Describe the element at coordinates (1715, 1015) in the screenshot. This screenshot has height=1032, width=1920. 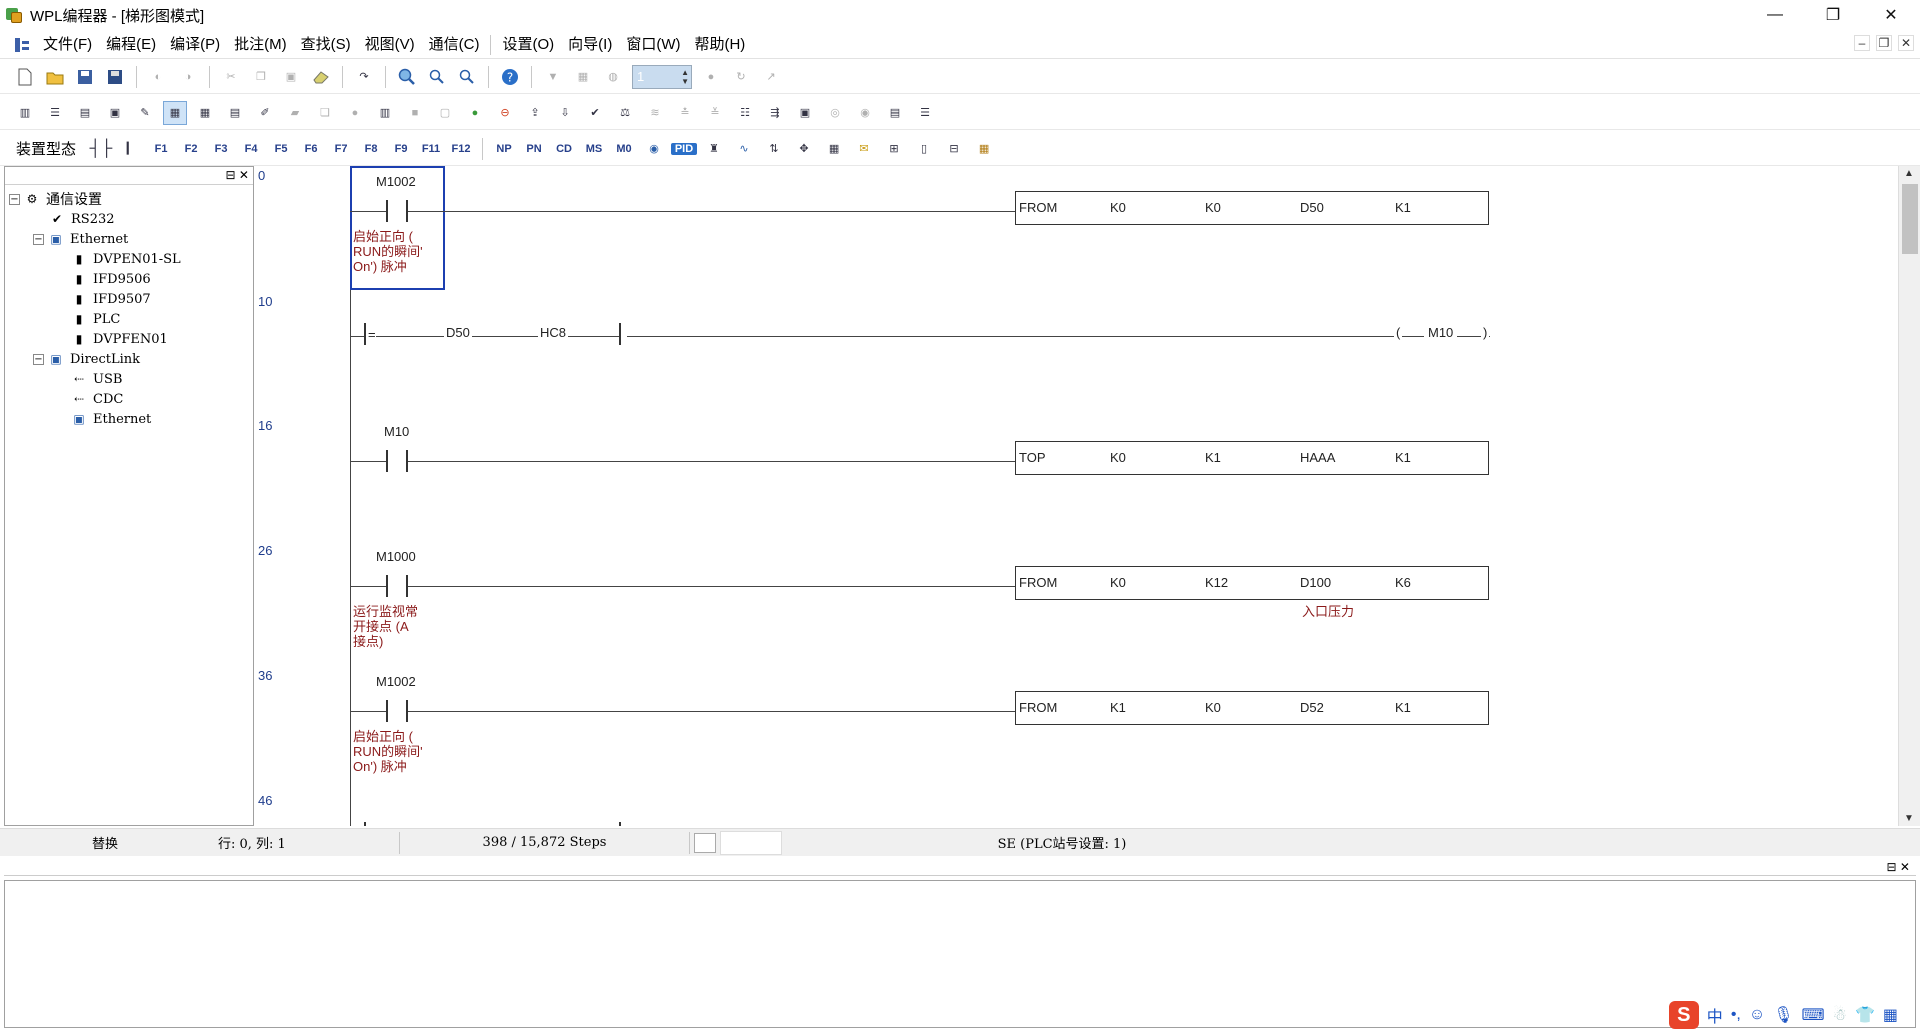
I see `ime-language: 中` at that location.